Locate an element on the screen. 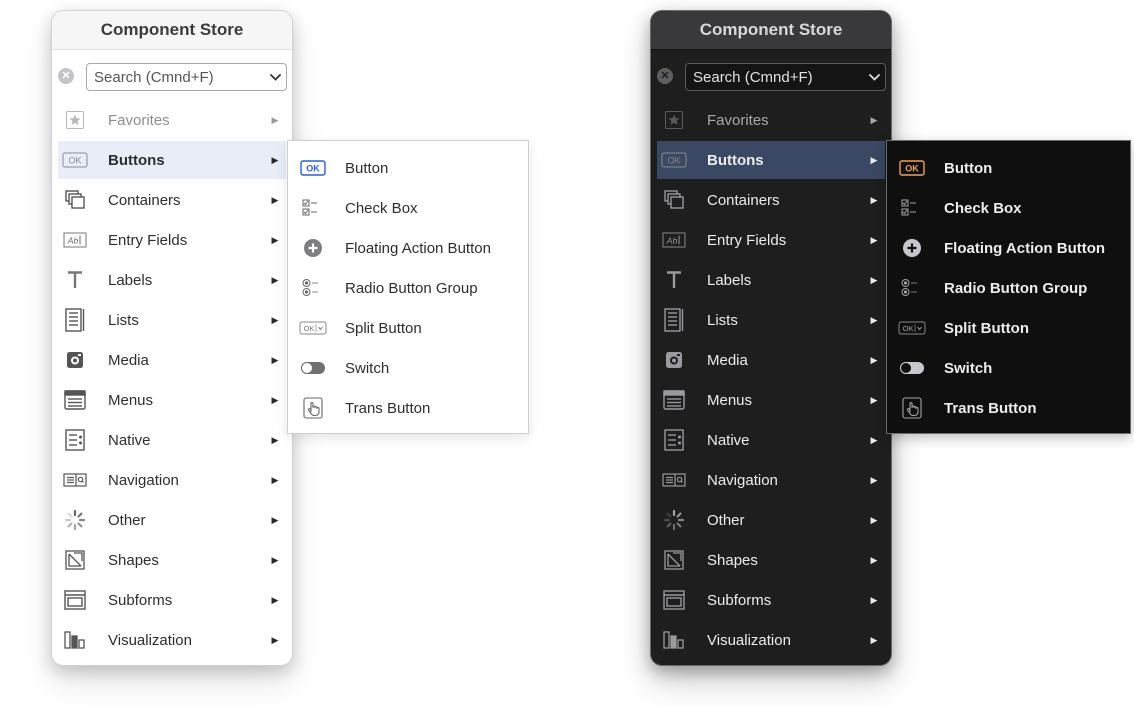 The height and width of the screenshot is (706, 1134). submenu-item-label: Switch is located at coordinates (968, 368).